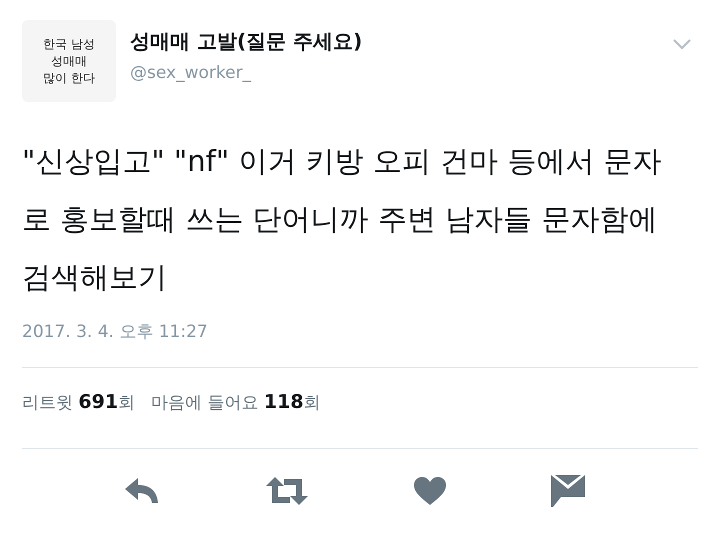 This screenshot has height=550, width=720. I want to click on stat-count: 마음에 들어요 118회, so click(236, 402).